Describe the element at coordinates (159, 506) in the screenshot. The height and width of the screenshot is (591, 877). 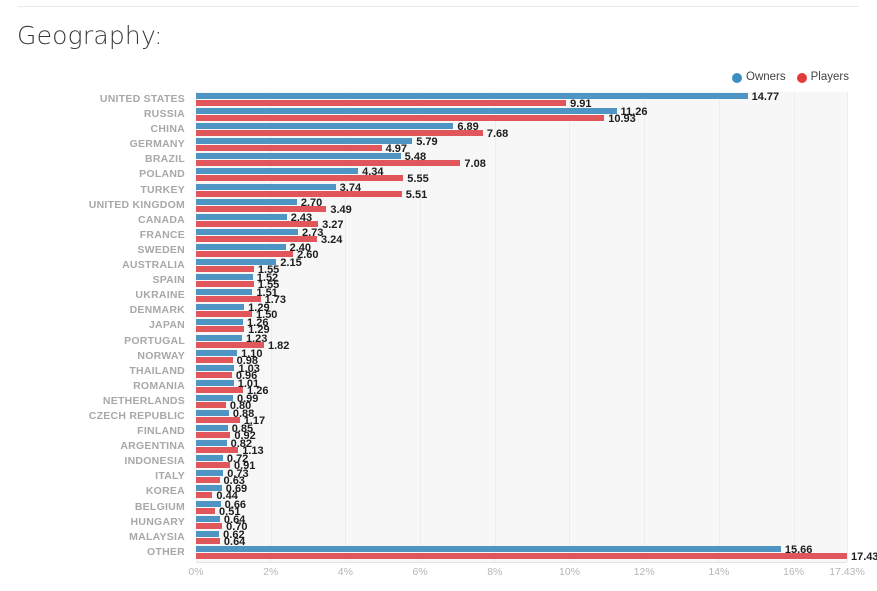
I see `category-label: BELGIUM` at that location.